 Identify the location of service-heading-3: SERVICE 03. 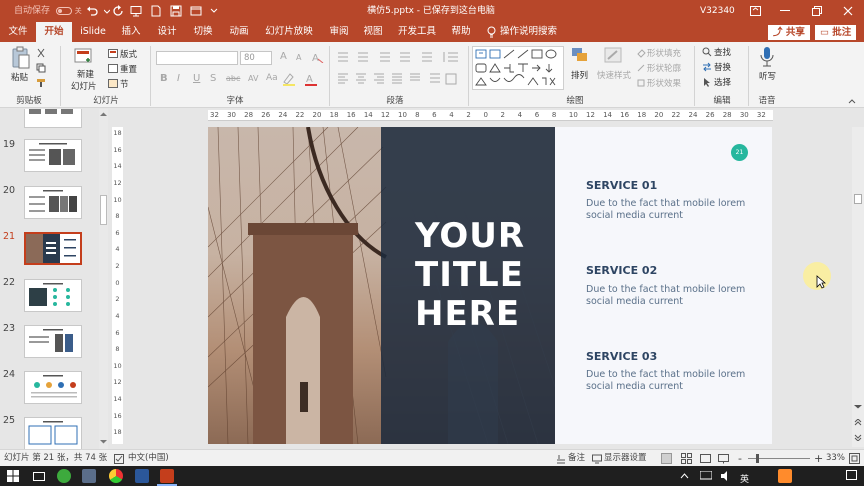
(621, 356).